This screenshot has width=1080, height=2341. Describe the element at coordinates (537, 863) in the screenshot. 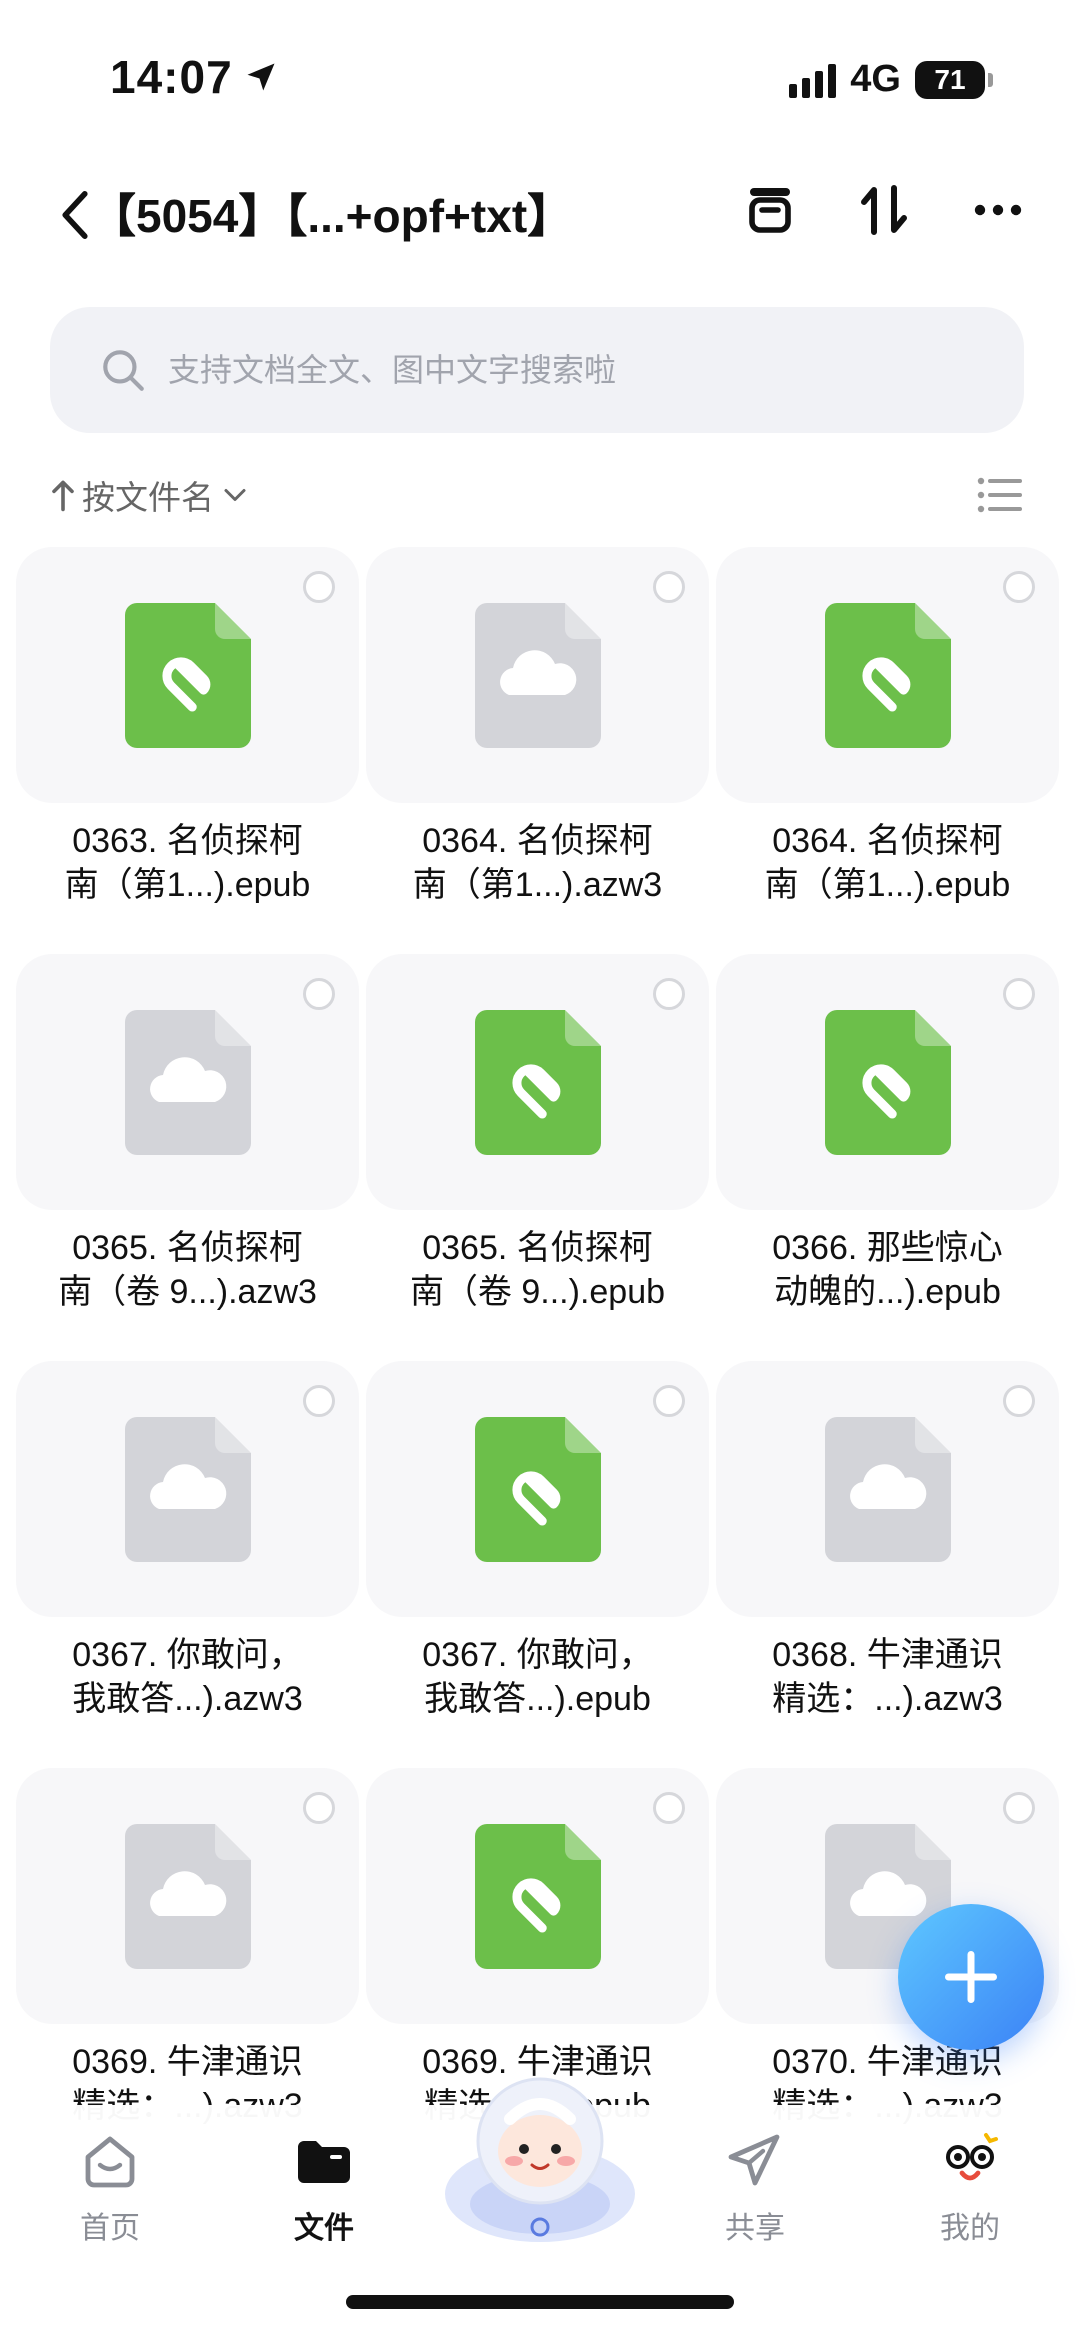

I see `file-name: 0364. 名侦探柯 南（第1...).azw3` at that location.